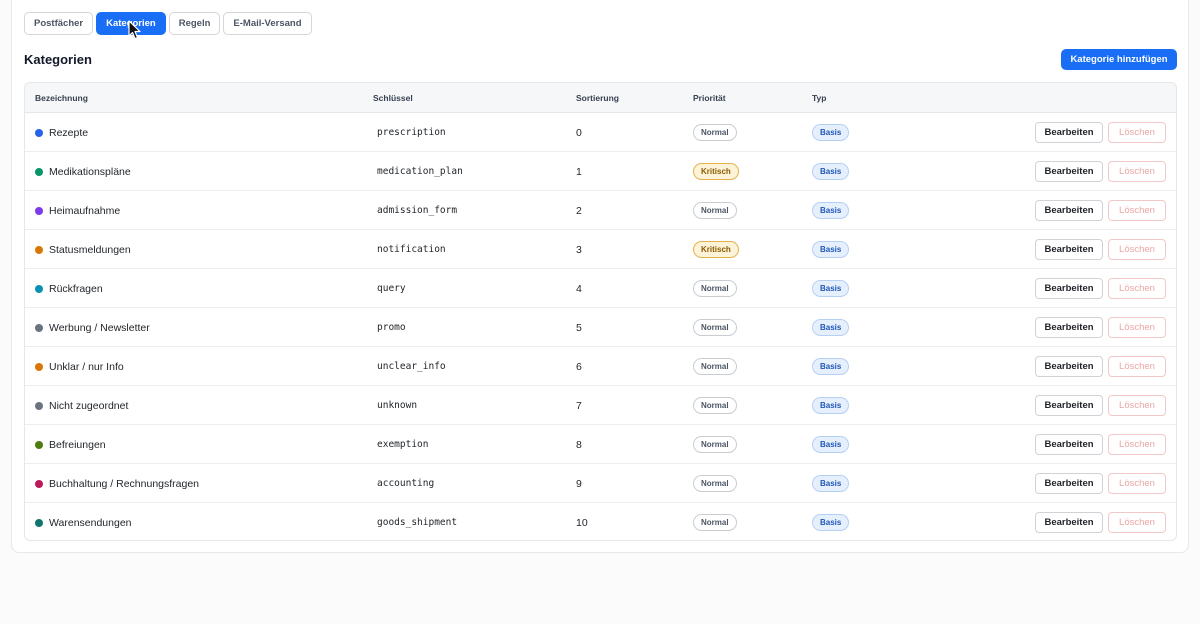 This screenshot has width=1200, height=624. I want to click on category-sort-order: 0, so click(579, 132).